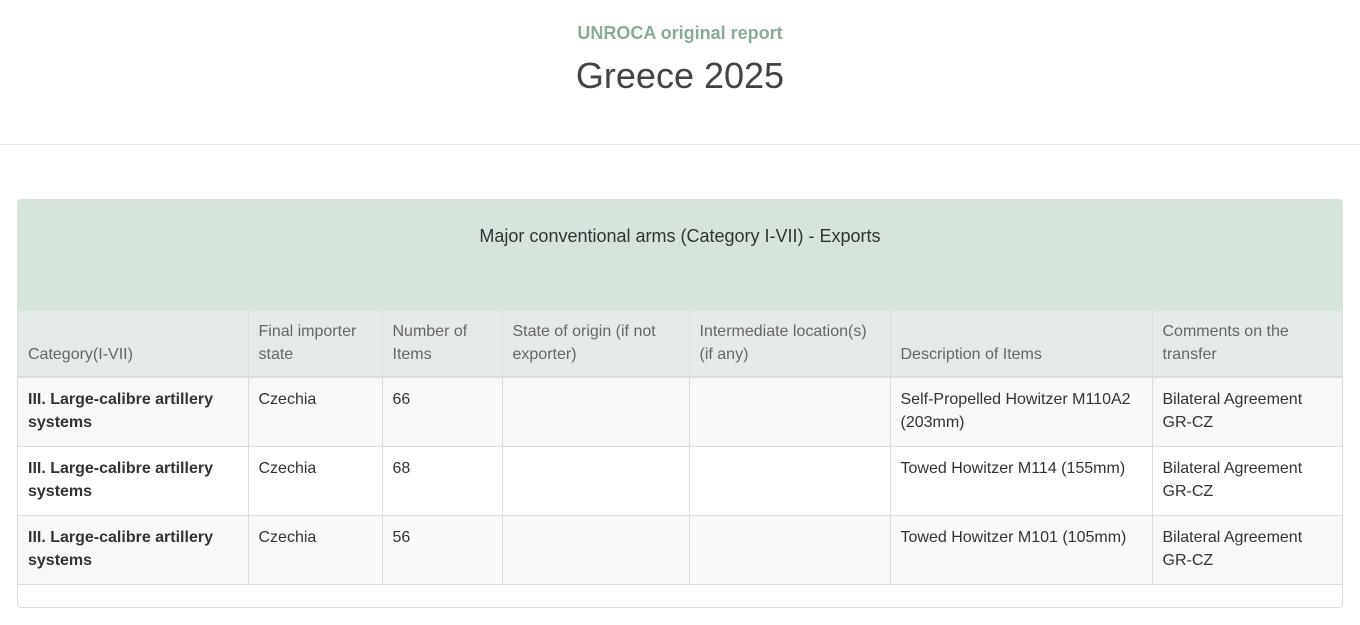  I want to click on column-header-category: Category(I-VII), so click(133, 344).